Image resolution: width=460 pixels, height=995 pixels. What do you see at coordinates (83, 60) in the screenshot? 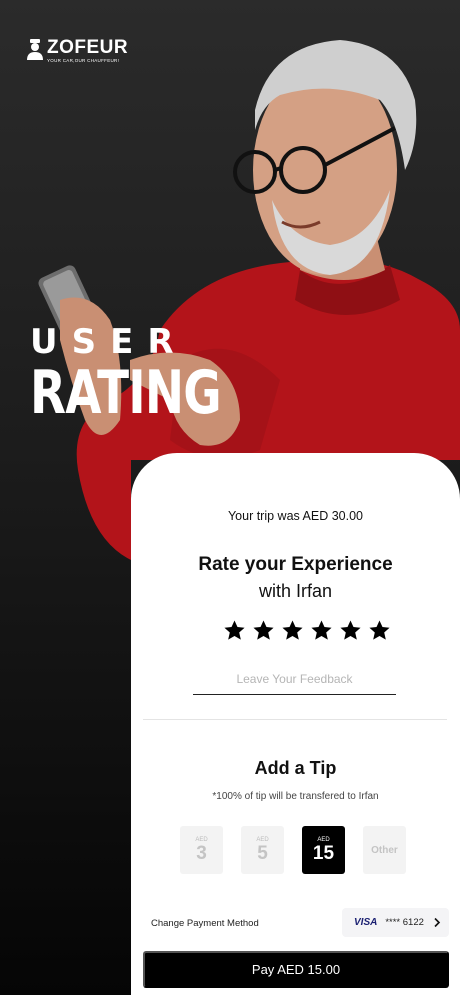
I see `brand-tagline: YOUR CAR,OUR CHAUFFEUR!` at bounding box center [83, 60].